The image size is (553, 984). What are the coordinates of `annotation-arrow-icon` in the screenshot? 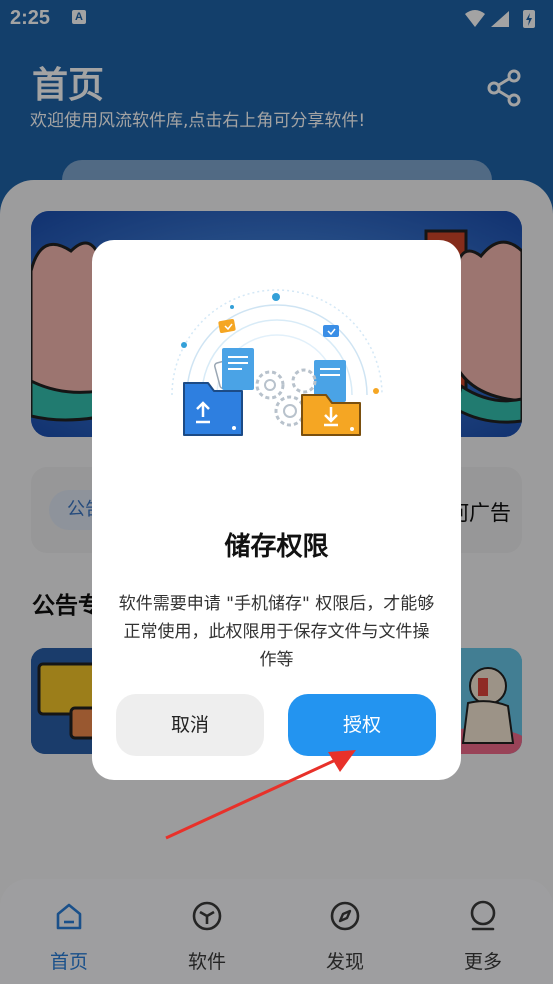 It's located at (260, 795).